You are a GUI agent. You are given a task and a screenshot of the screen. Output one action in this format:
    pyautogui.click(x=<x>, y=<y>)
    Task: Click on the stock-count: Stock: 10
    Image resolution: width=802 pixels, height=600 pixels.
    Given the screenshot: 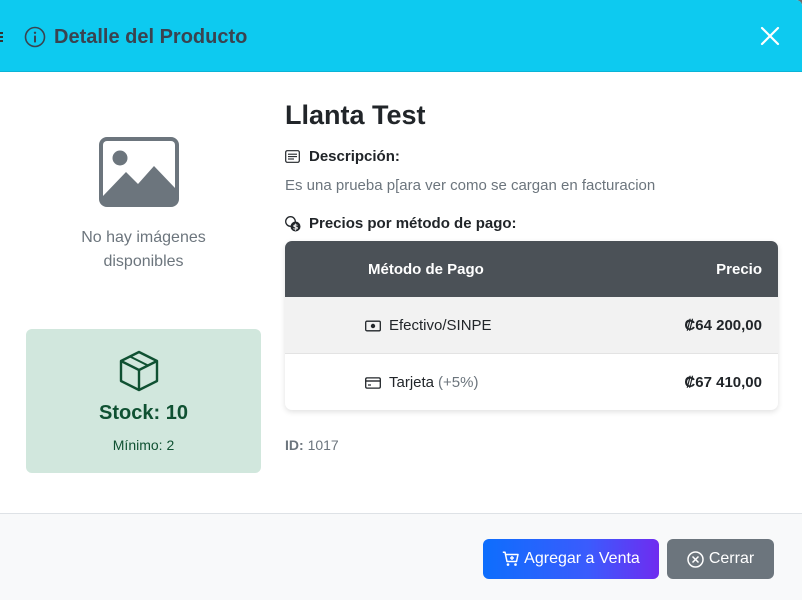 What is the action you would take?
    pyautogui.click(x=143, y=413)
    